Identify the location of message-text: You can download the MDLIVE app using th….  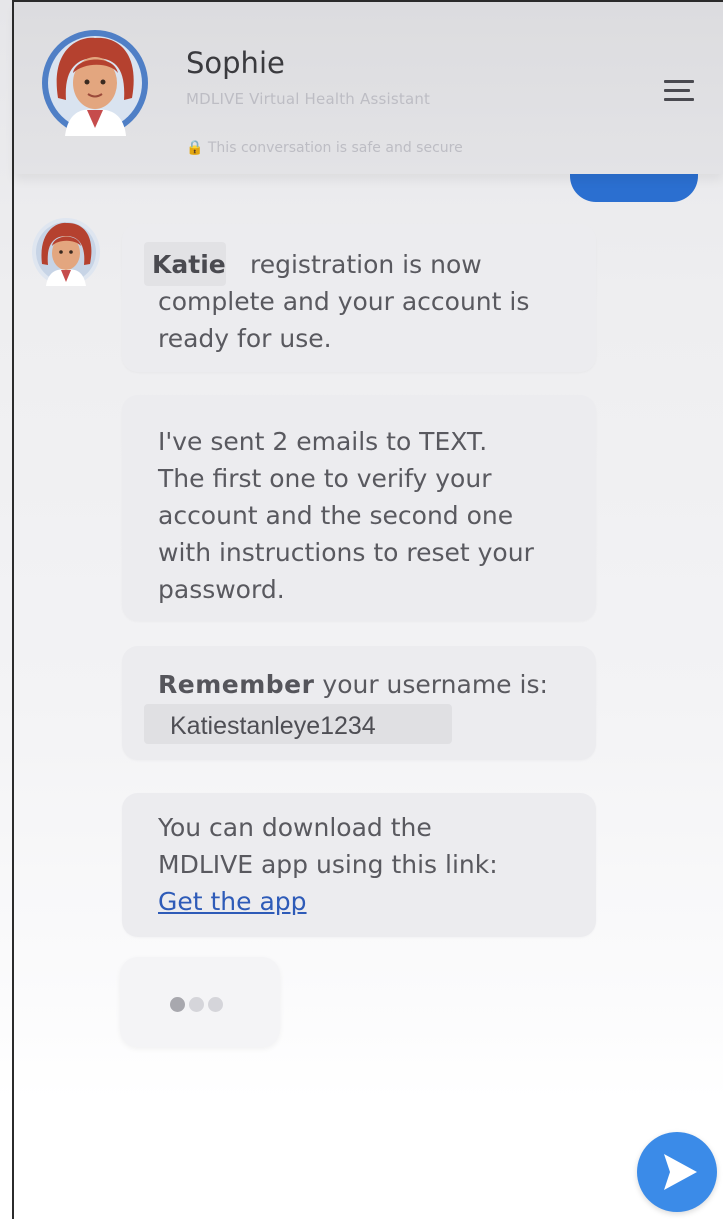
(373, 864).